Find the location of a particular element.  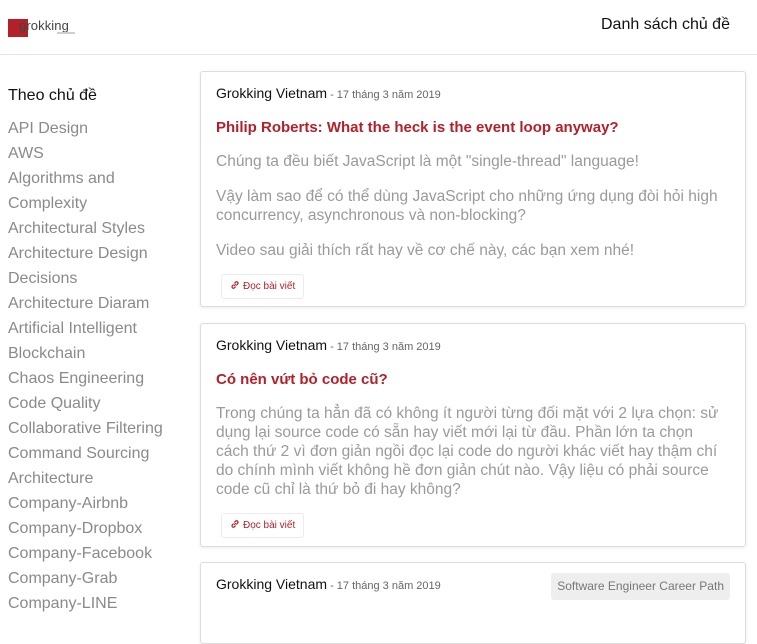

sidebar-item-company-airbnb: Company-Airbnb is located at coordinates (98, 503).